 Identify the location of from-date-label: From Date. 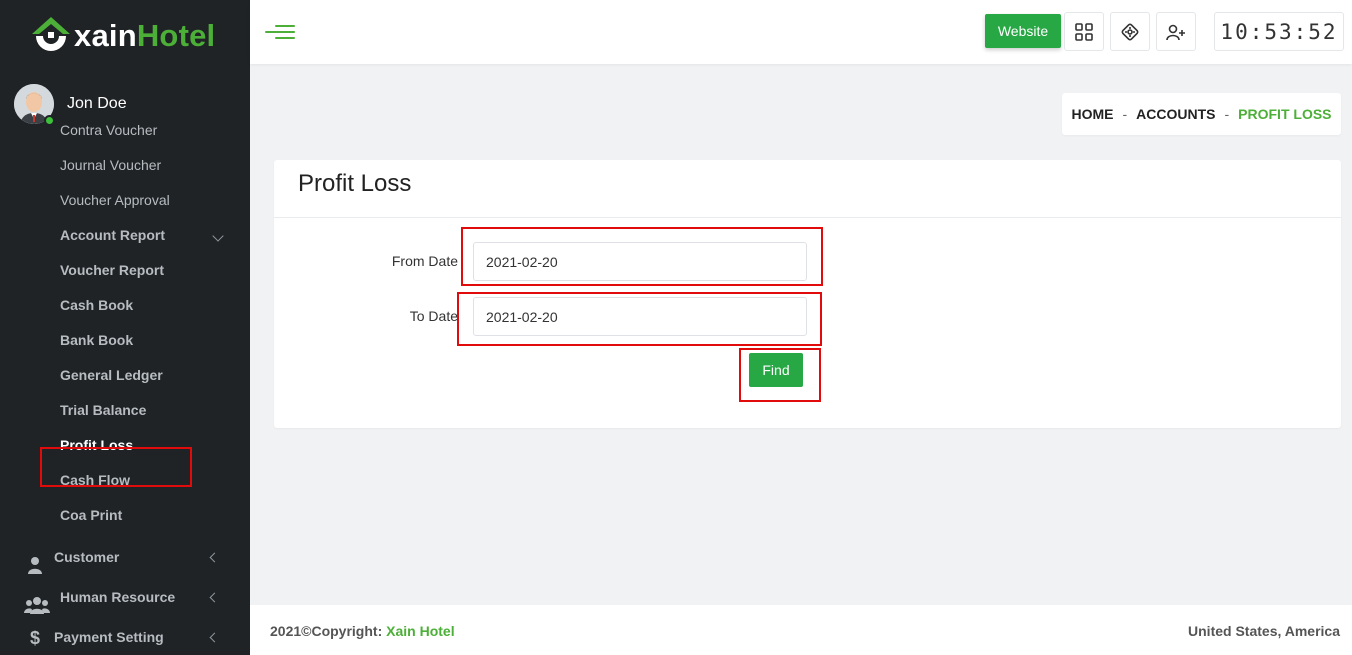
(424, 261).